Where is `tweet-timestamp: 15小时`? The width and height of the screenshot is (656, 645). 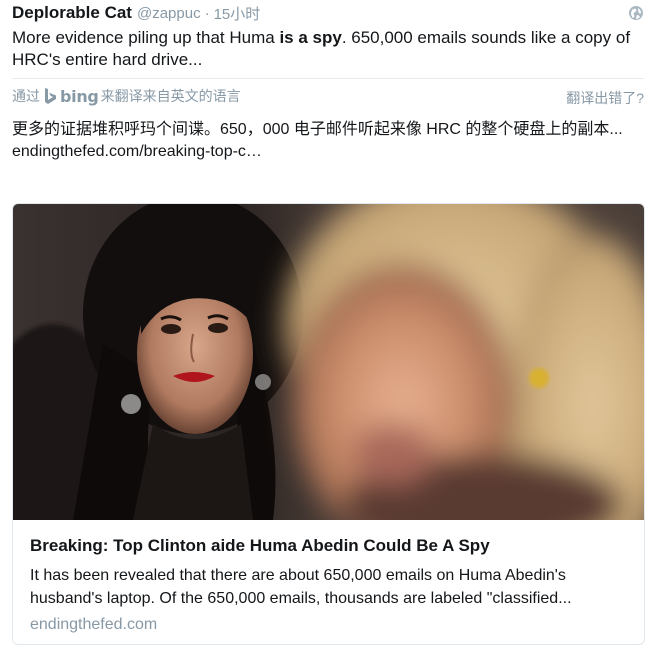
tweet-timestamp: 15小时 is located at coordinates (237, 13).